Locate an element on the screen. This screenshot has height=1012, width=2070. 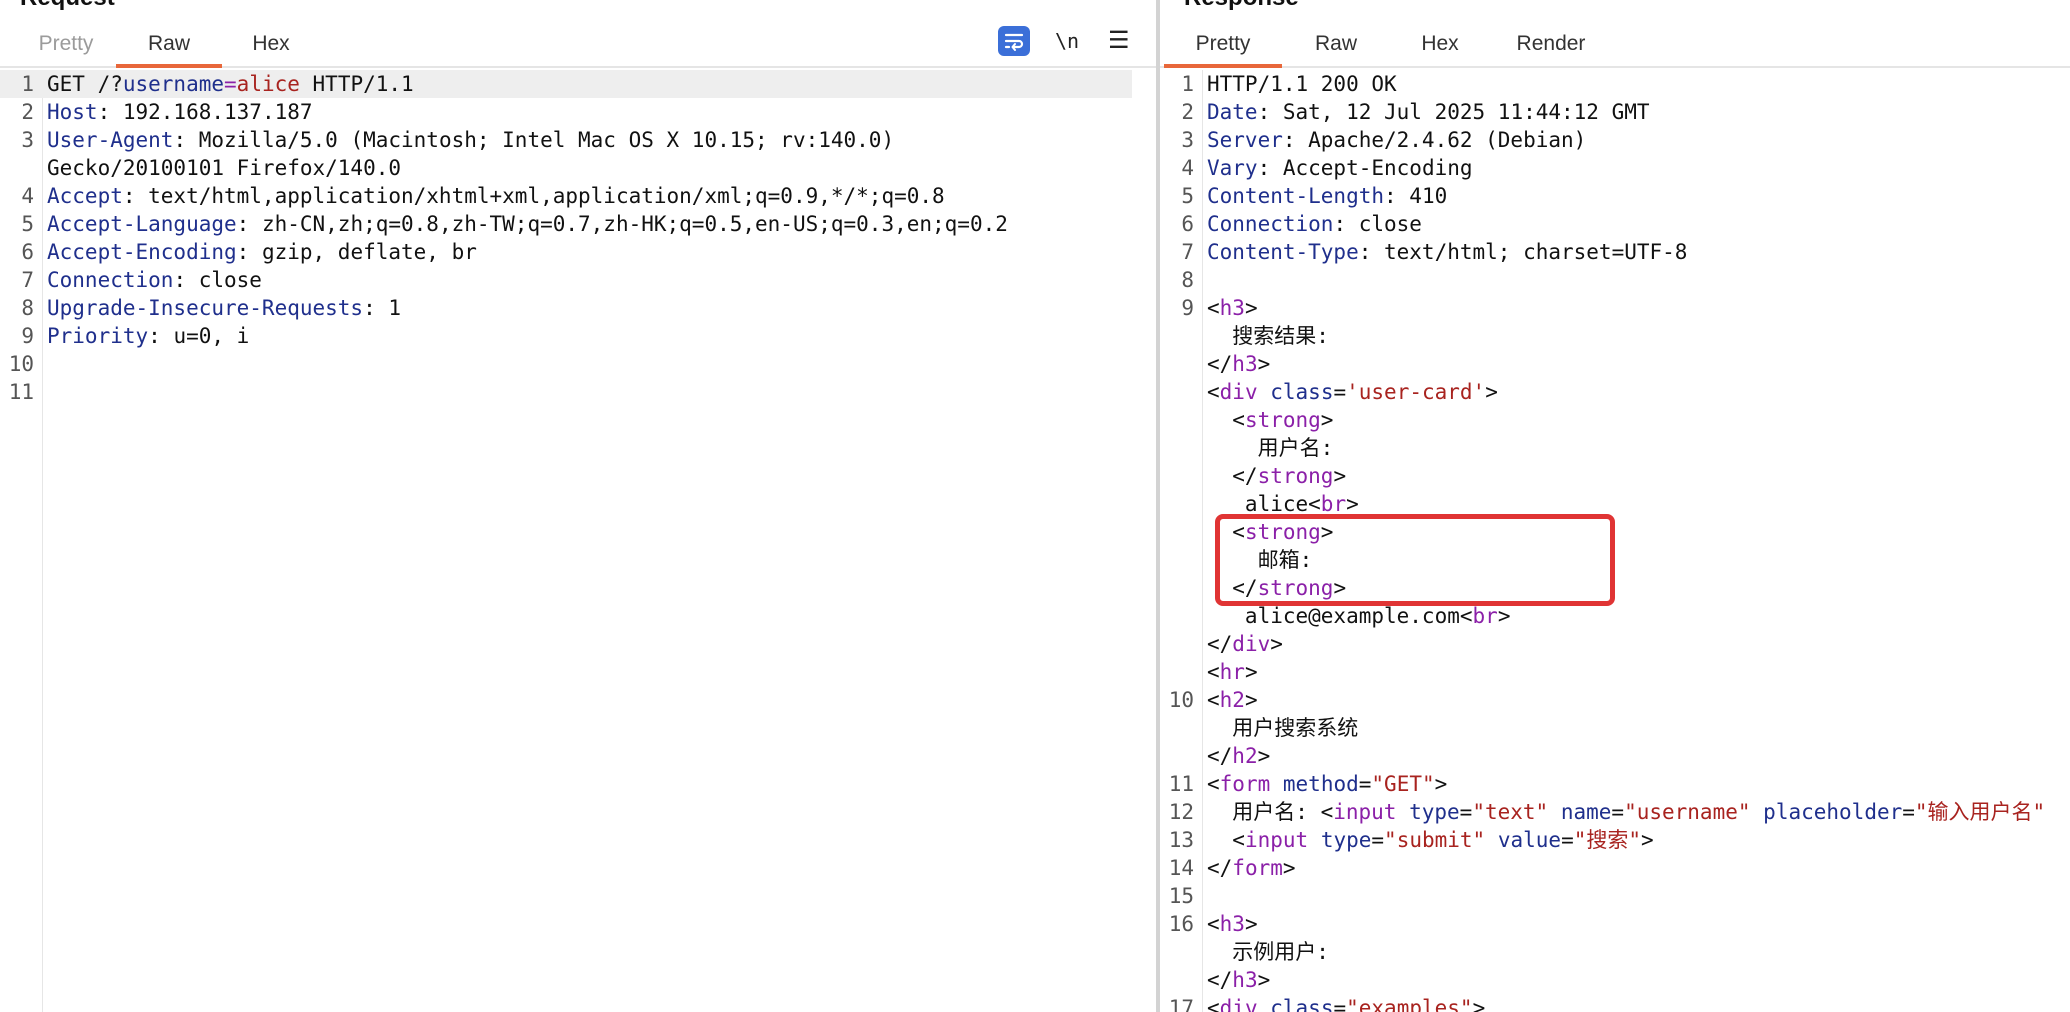
code-line: 2 Date: Sat, 12 Jul 2025 11:44:12 GMT is located at coordinates (1615, 112).